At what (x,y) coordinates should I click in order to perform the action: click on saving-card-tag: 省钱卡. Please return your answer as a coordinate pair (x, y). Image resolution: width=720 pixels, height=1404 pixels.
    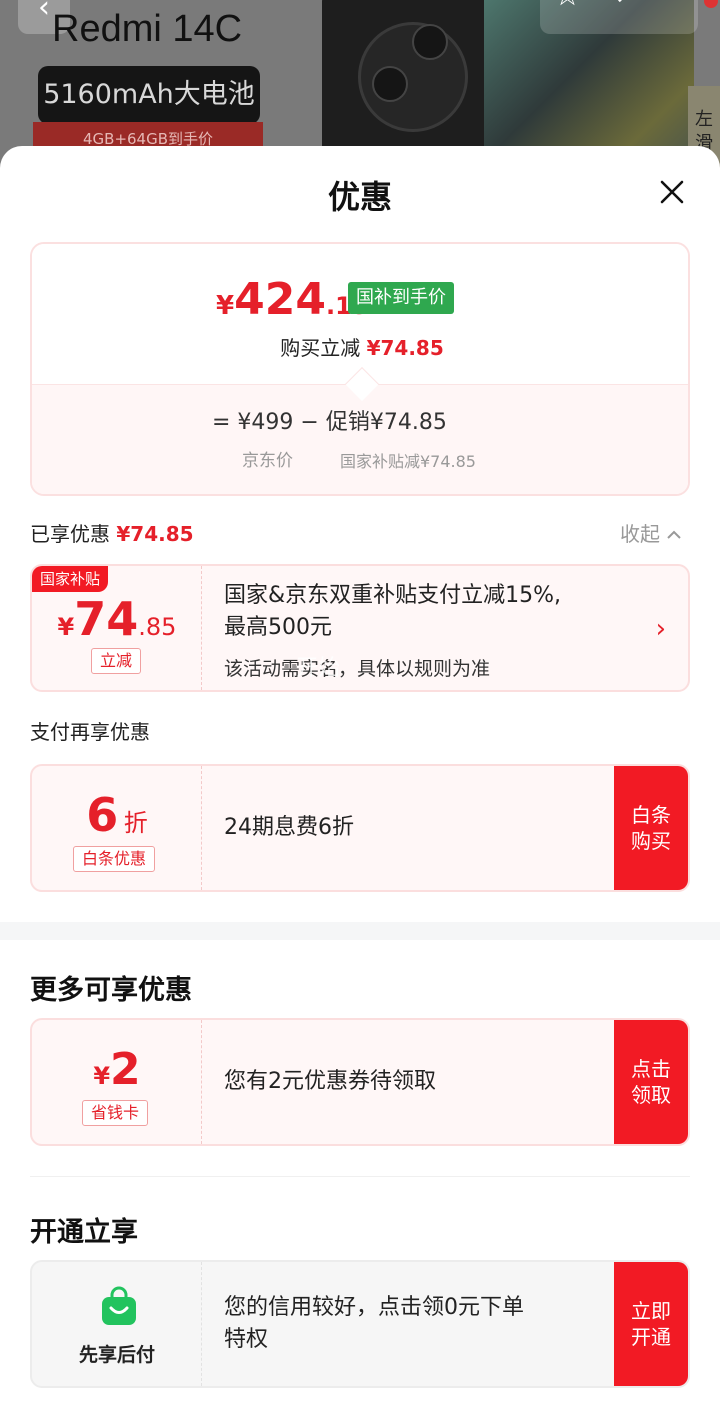
    Looking at the image, I should click on (115, 1113).